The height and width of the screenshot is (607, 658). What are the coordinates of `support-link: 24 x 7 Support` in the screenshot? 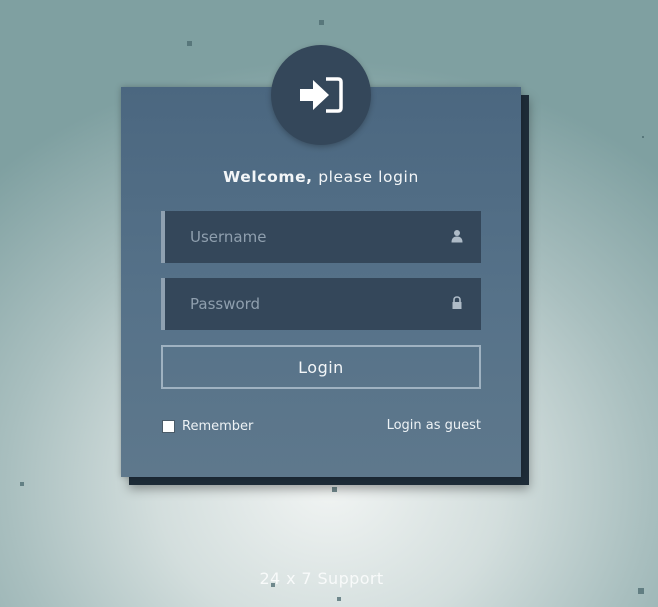 It's located at (321, 578).